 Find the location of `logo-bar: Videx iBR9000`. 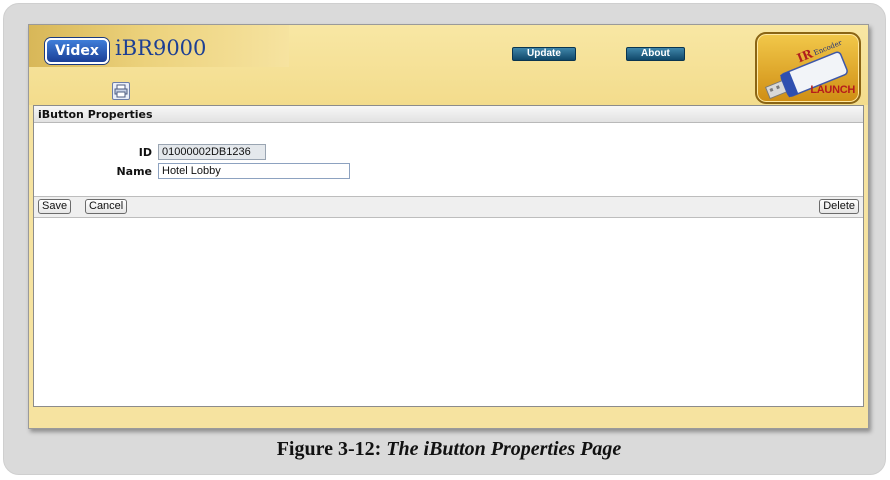

logo-bar: Videx iBR9000 is located at coordinates (159, 46).